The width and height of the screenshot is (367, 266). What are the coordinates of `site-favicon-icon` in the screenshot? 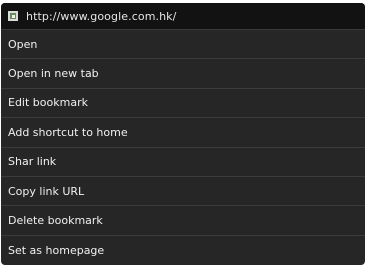 It's located at (13, 16).